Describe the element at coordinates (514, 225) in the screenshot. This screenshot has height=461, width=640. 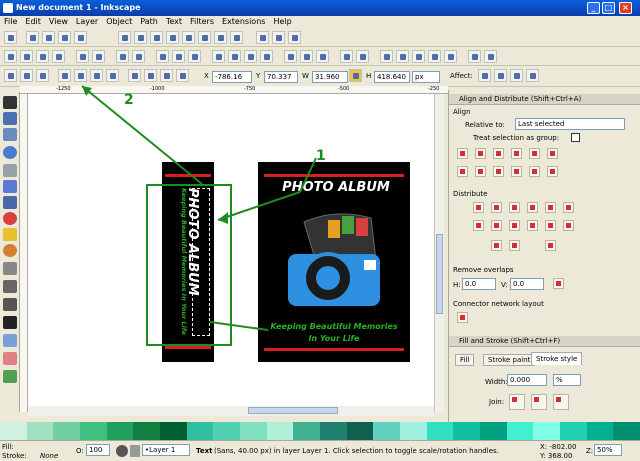
I see `distribute-randomize-button` at that location.